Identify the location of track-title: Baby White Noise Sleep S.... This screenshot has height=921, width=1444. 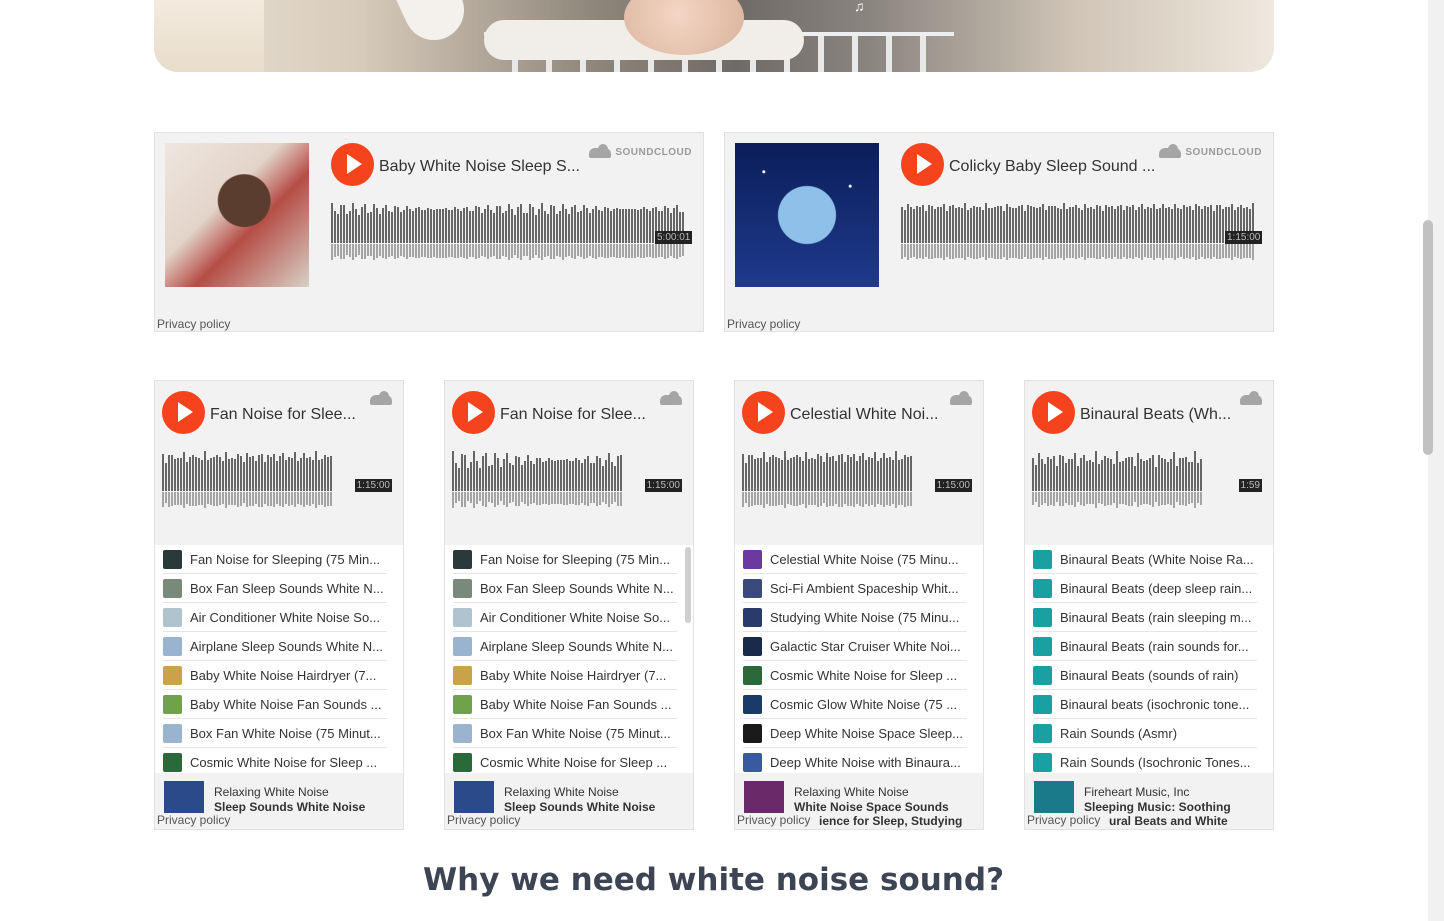
(479, 167).